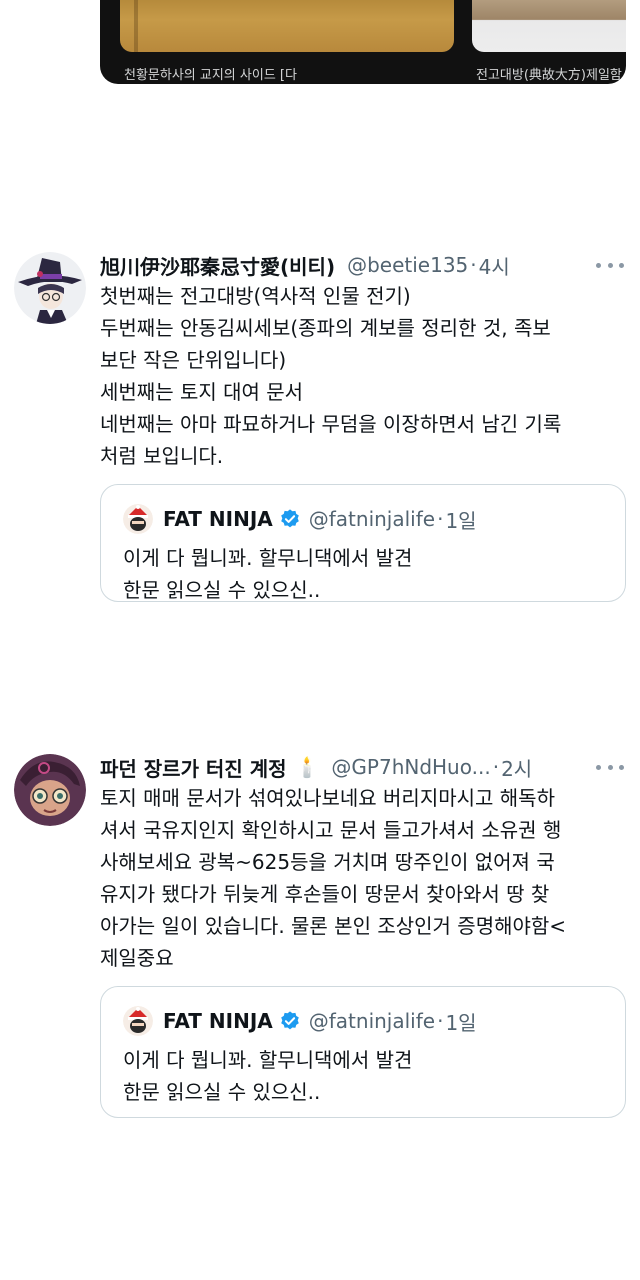 Image resolution: width=640 pixels, height=1280 pixels. I want to click on tweet-text-line: 제일중요, so click(137, 958).